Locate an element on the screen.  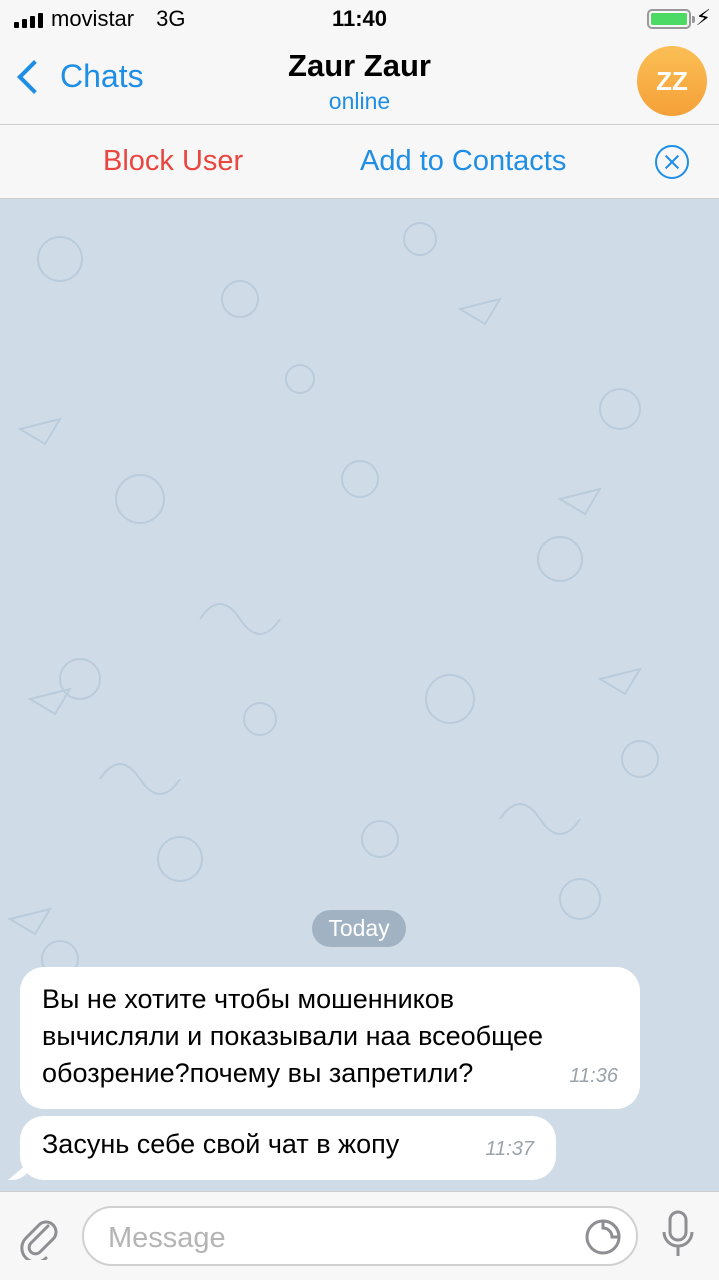
message-time: 11:36 is located at coordinates (593, 1076).